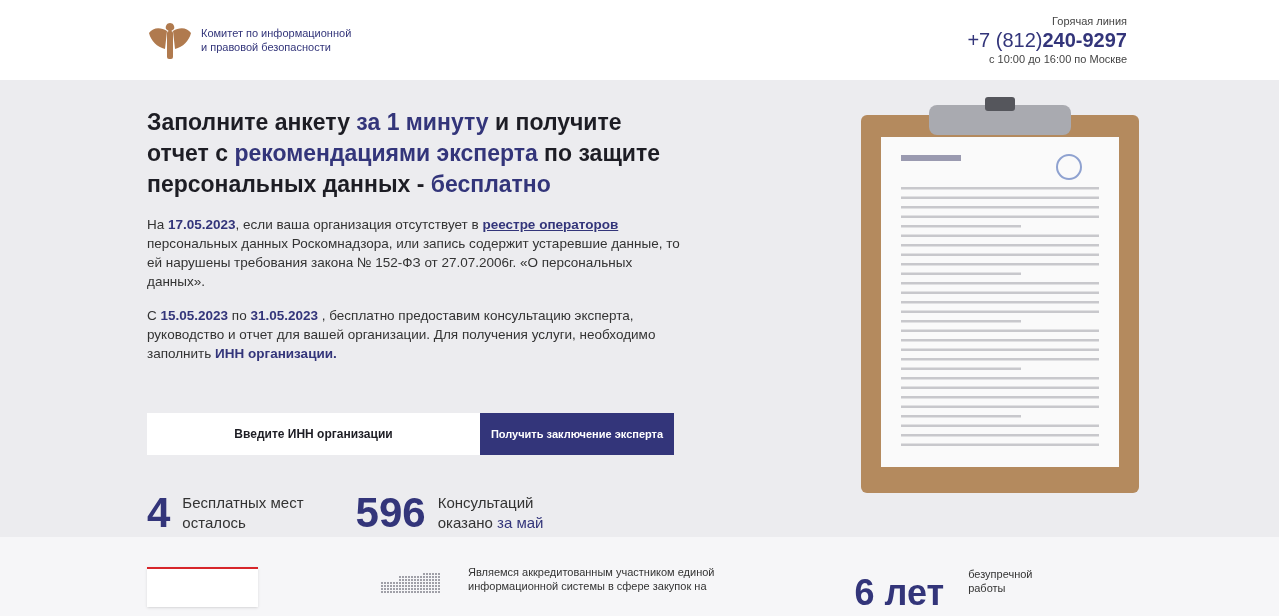 This screenshot has height=616, width=1279. Describe the element at coordinates (1047, 40) in the screenshot. I see `phone-link: +7 (812)240-9297` at that location.